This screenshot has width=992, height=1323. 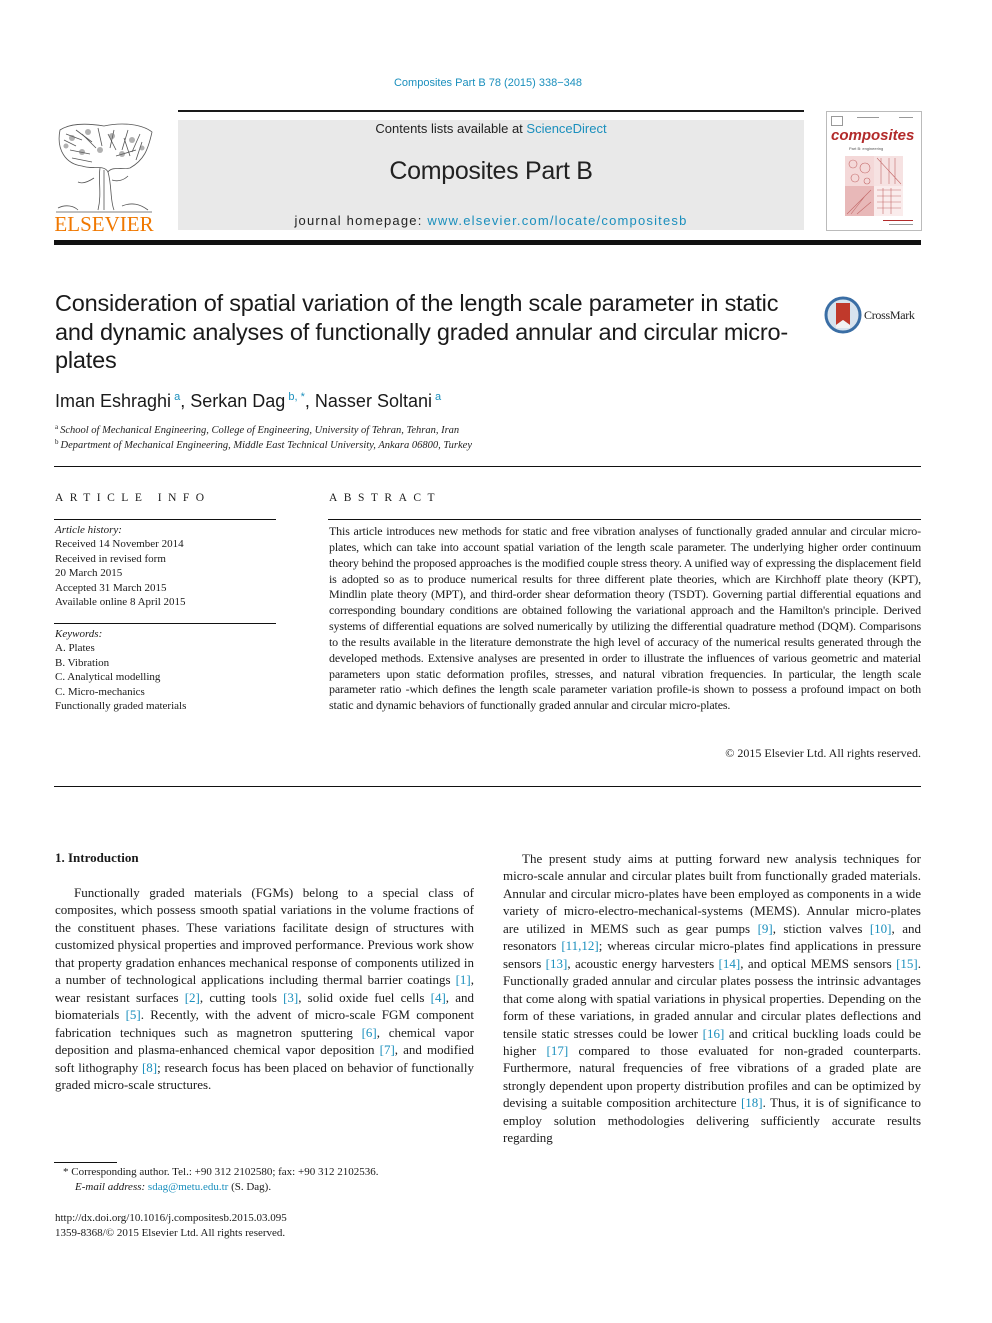 What do you see at coordinates (85, 1162) in the screenshot?
I see `footnote-rule` at bounding box center [85, 1162].